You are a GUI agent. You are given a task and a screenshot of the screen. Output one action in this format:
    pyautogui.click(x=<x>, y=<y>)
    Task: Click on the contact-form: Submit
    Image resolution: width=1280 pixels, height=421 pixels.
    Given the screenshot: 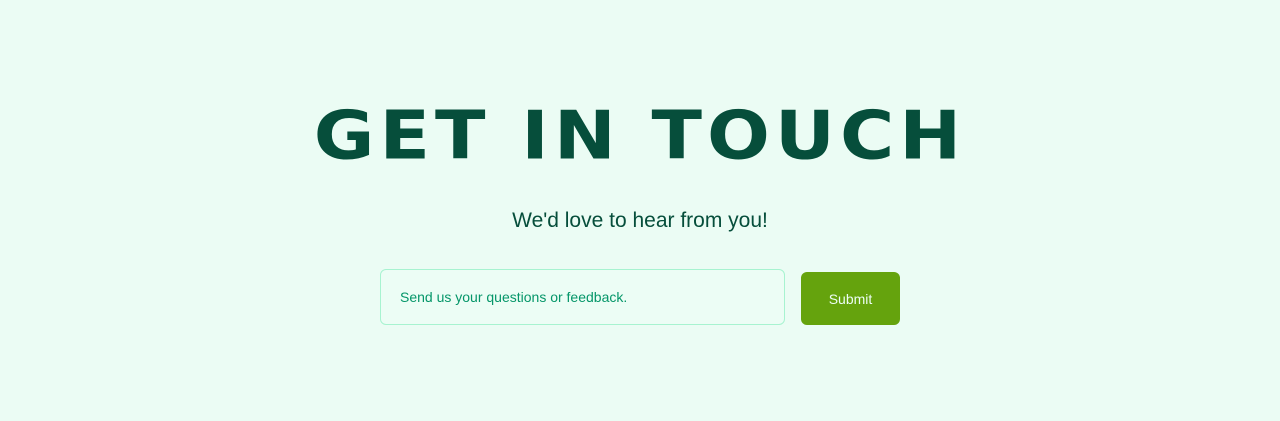 What is the action you would take?
    pyautogui.click(x=640, y=297)
    